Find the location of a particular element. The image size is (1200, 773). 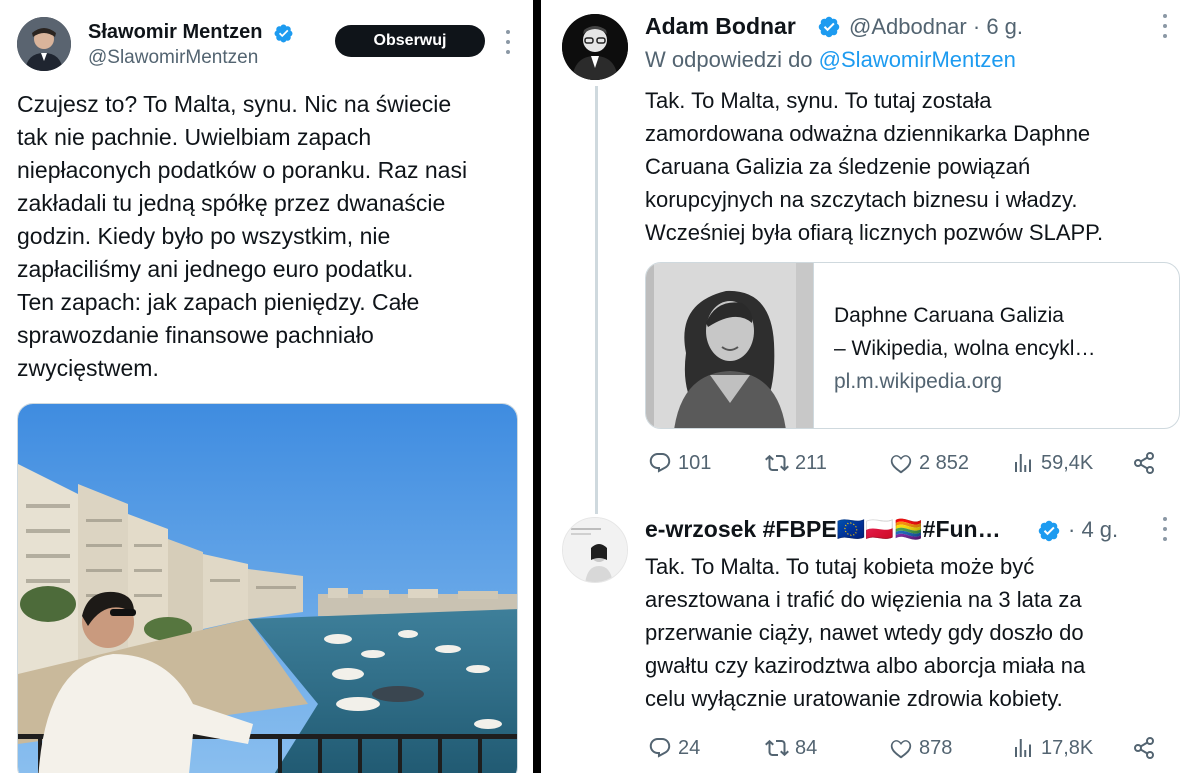

avatar-wrzosek is located at coordinates (595, 550).